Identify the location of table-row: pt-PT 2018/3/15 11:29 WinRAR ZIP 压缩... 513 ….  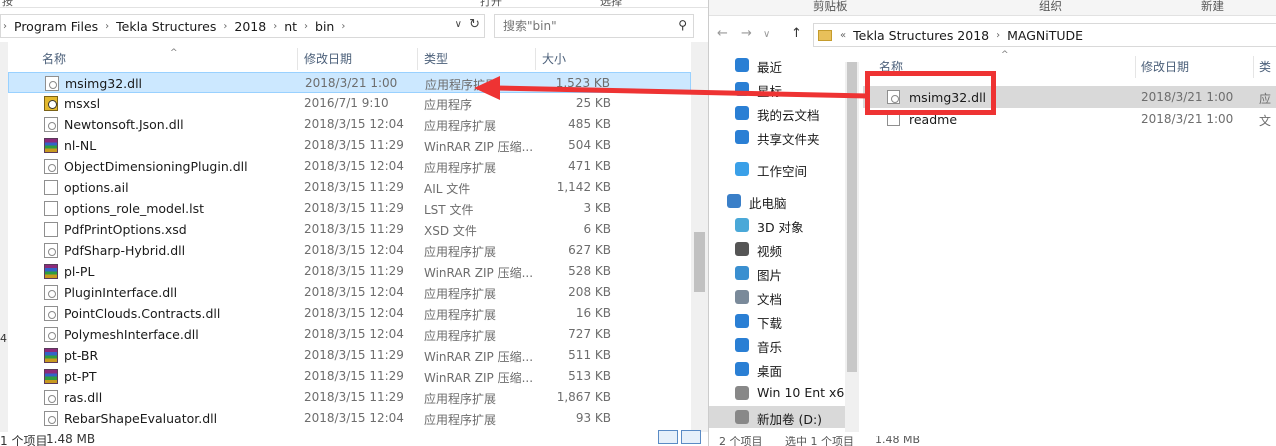
(349, 376).